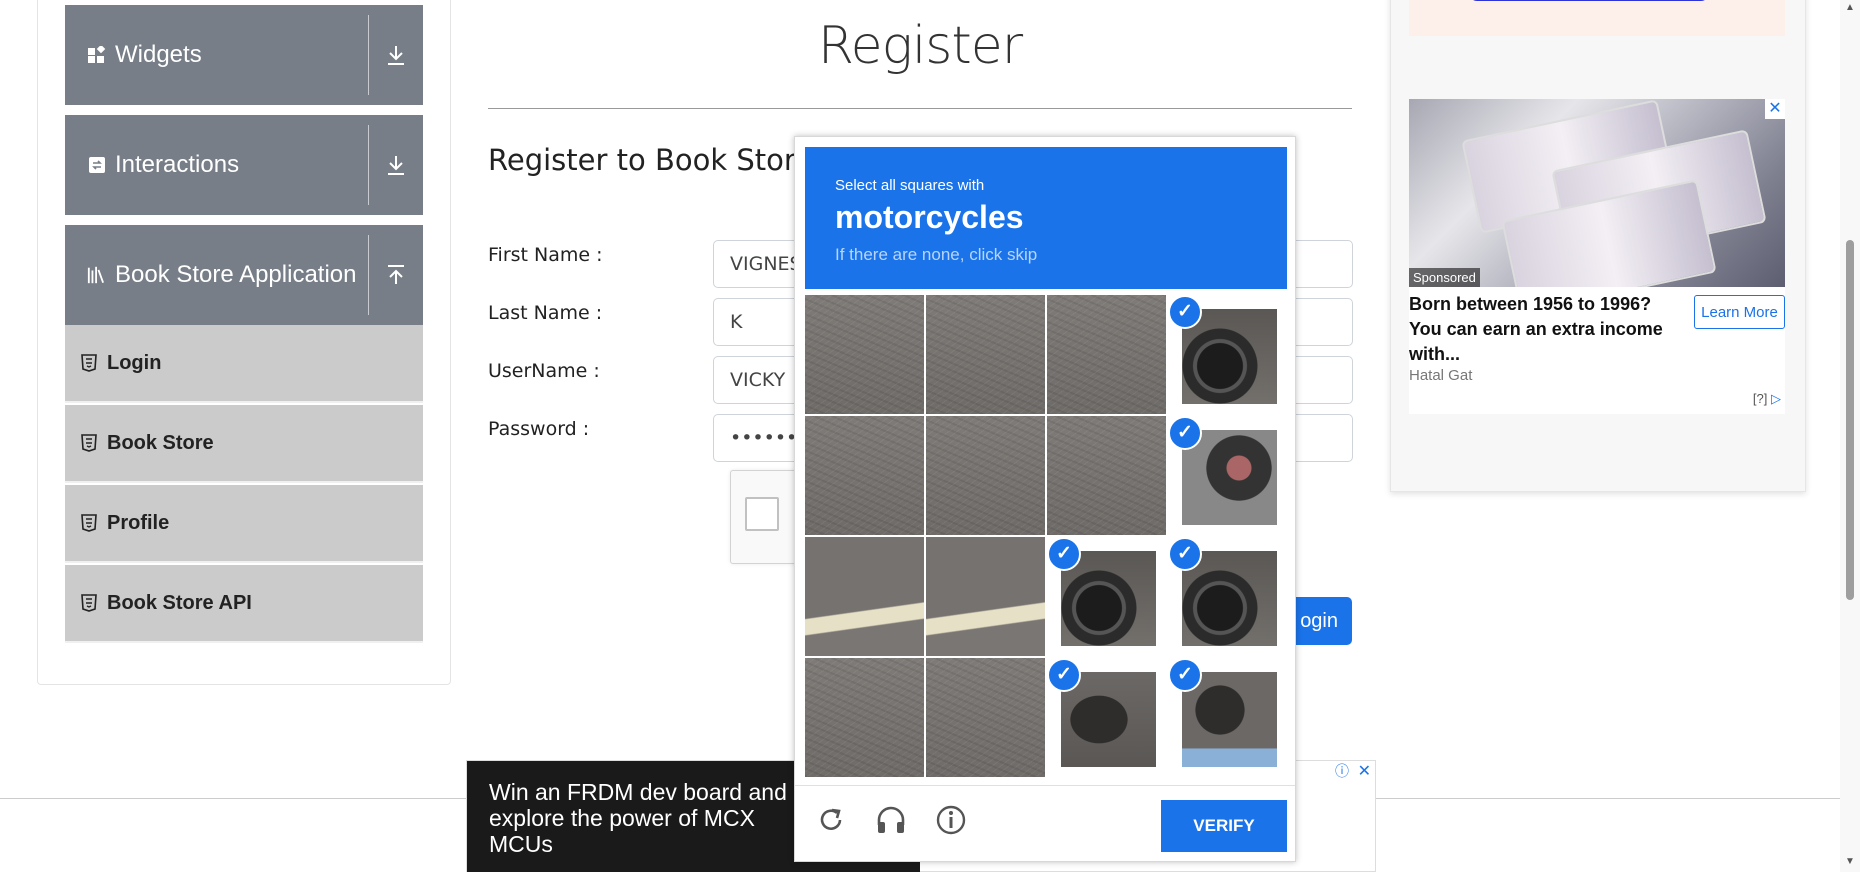 This screenshot has height=872, width=1860. What do you see at coordinates (236, 274) in the screenshot?
I see `group-title: Book Store Application` at bounding box center [236, 274].